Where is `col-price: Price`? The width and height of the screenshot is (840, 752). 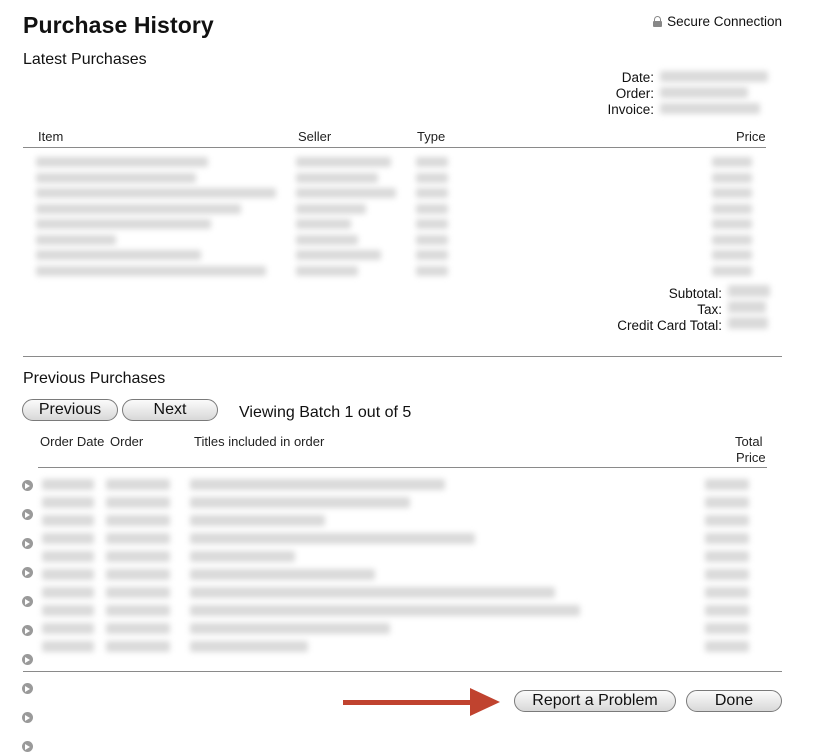 col-price: Price is located at coordinates (751, 136).